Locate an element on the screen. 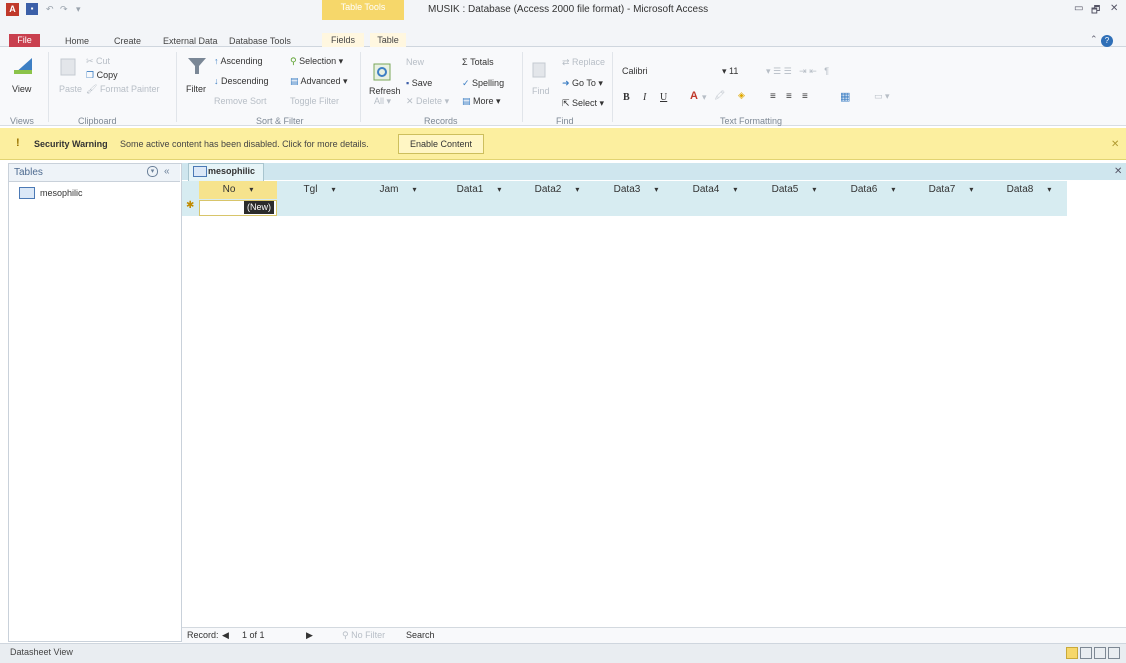  advanced-button: ▤ Advanced ▾ is located at coordinates (319, 81).